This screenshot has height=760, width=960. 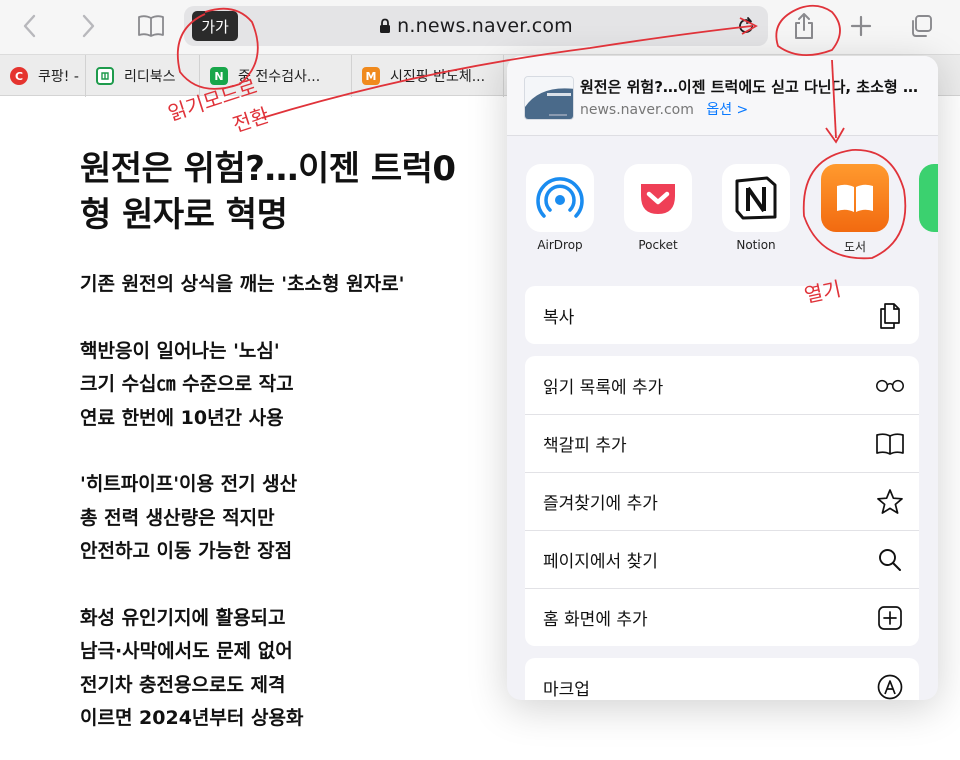 I want to click on tab-ridibooks: 리디북스, so click(x=143, y=76).